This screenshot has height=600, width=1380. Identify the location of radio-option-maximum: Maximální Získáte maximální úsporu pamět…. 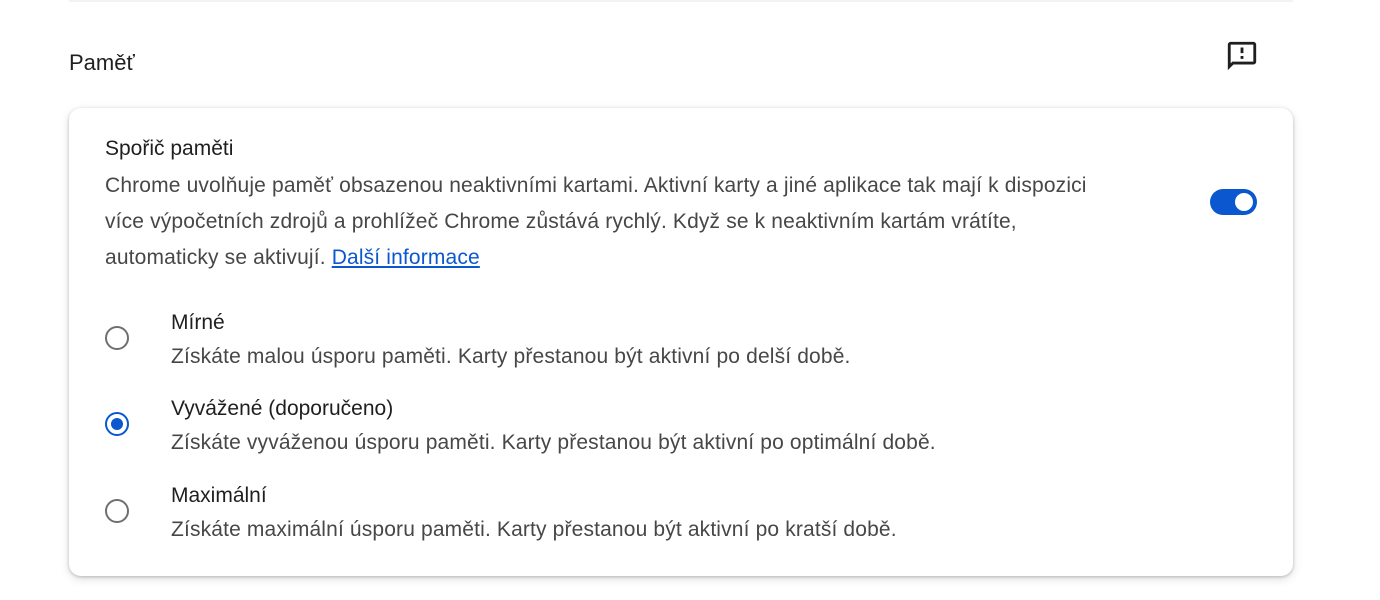
(681, 520).